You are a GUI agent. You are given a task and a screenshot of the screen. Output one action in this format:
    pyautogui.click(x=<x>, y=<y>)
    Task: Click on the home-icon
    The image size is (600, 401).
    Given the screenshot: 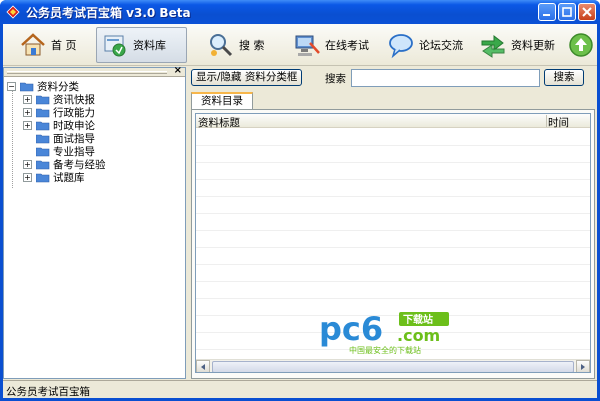 What is the action you would take?
    pyautogui.click(x=33, y=44)
    